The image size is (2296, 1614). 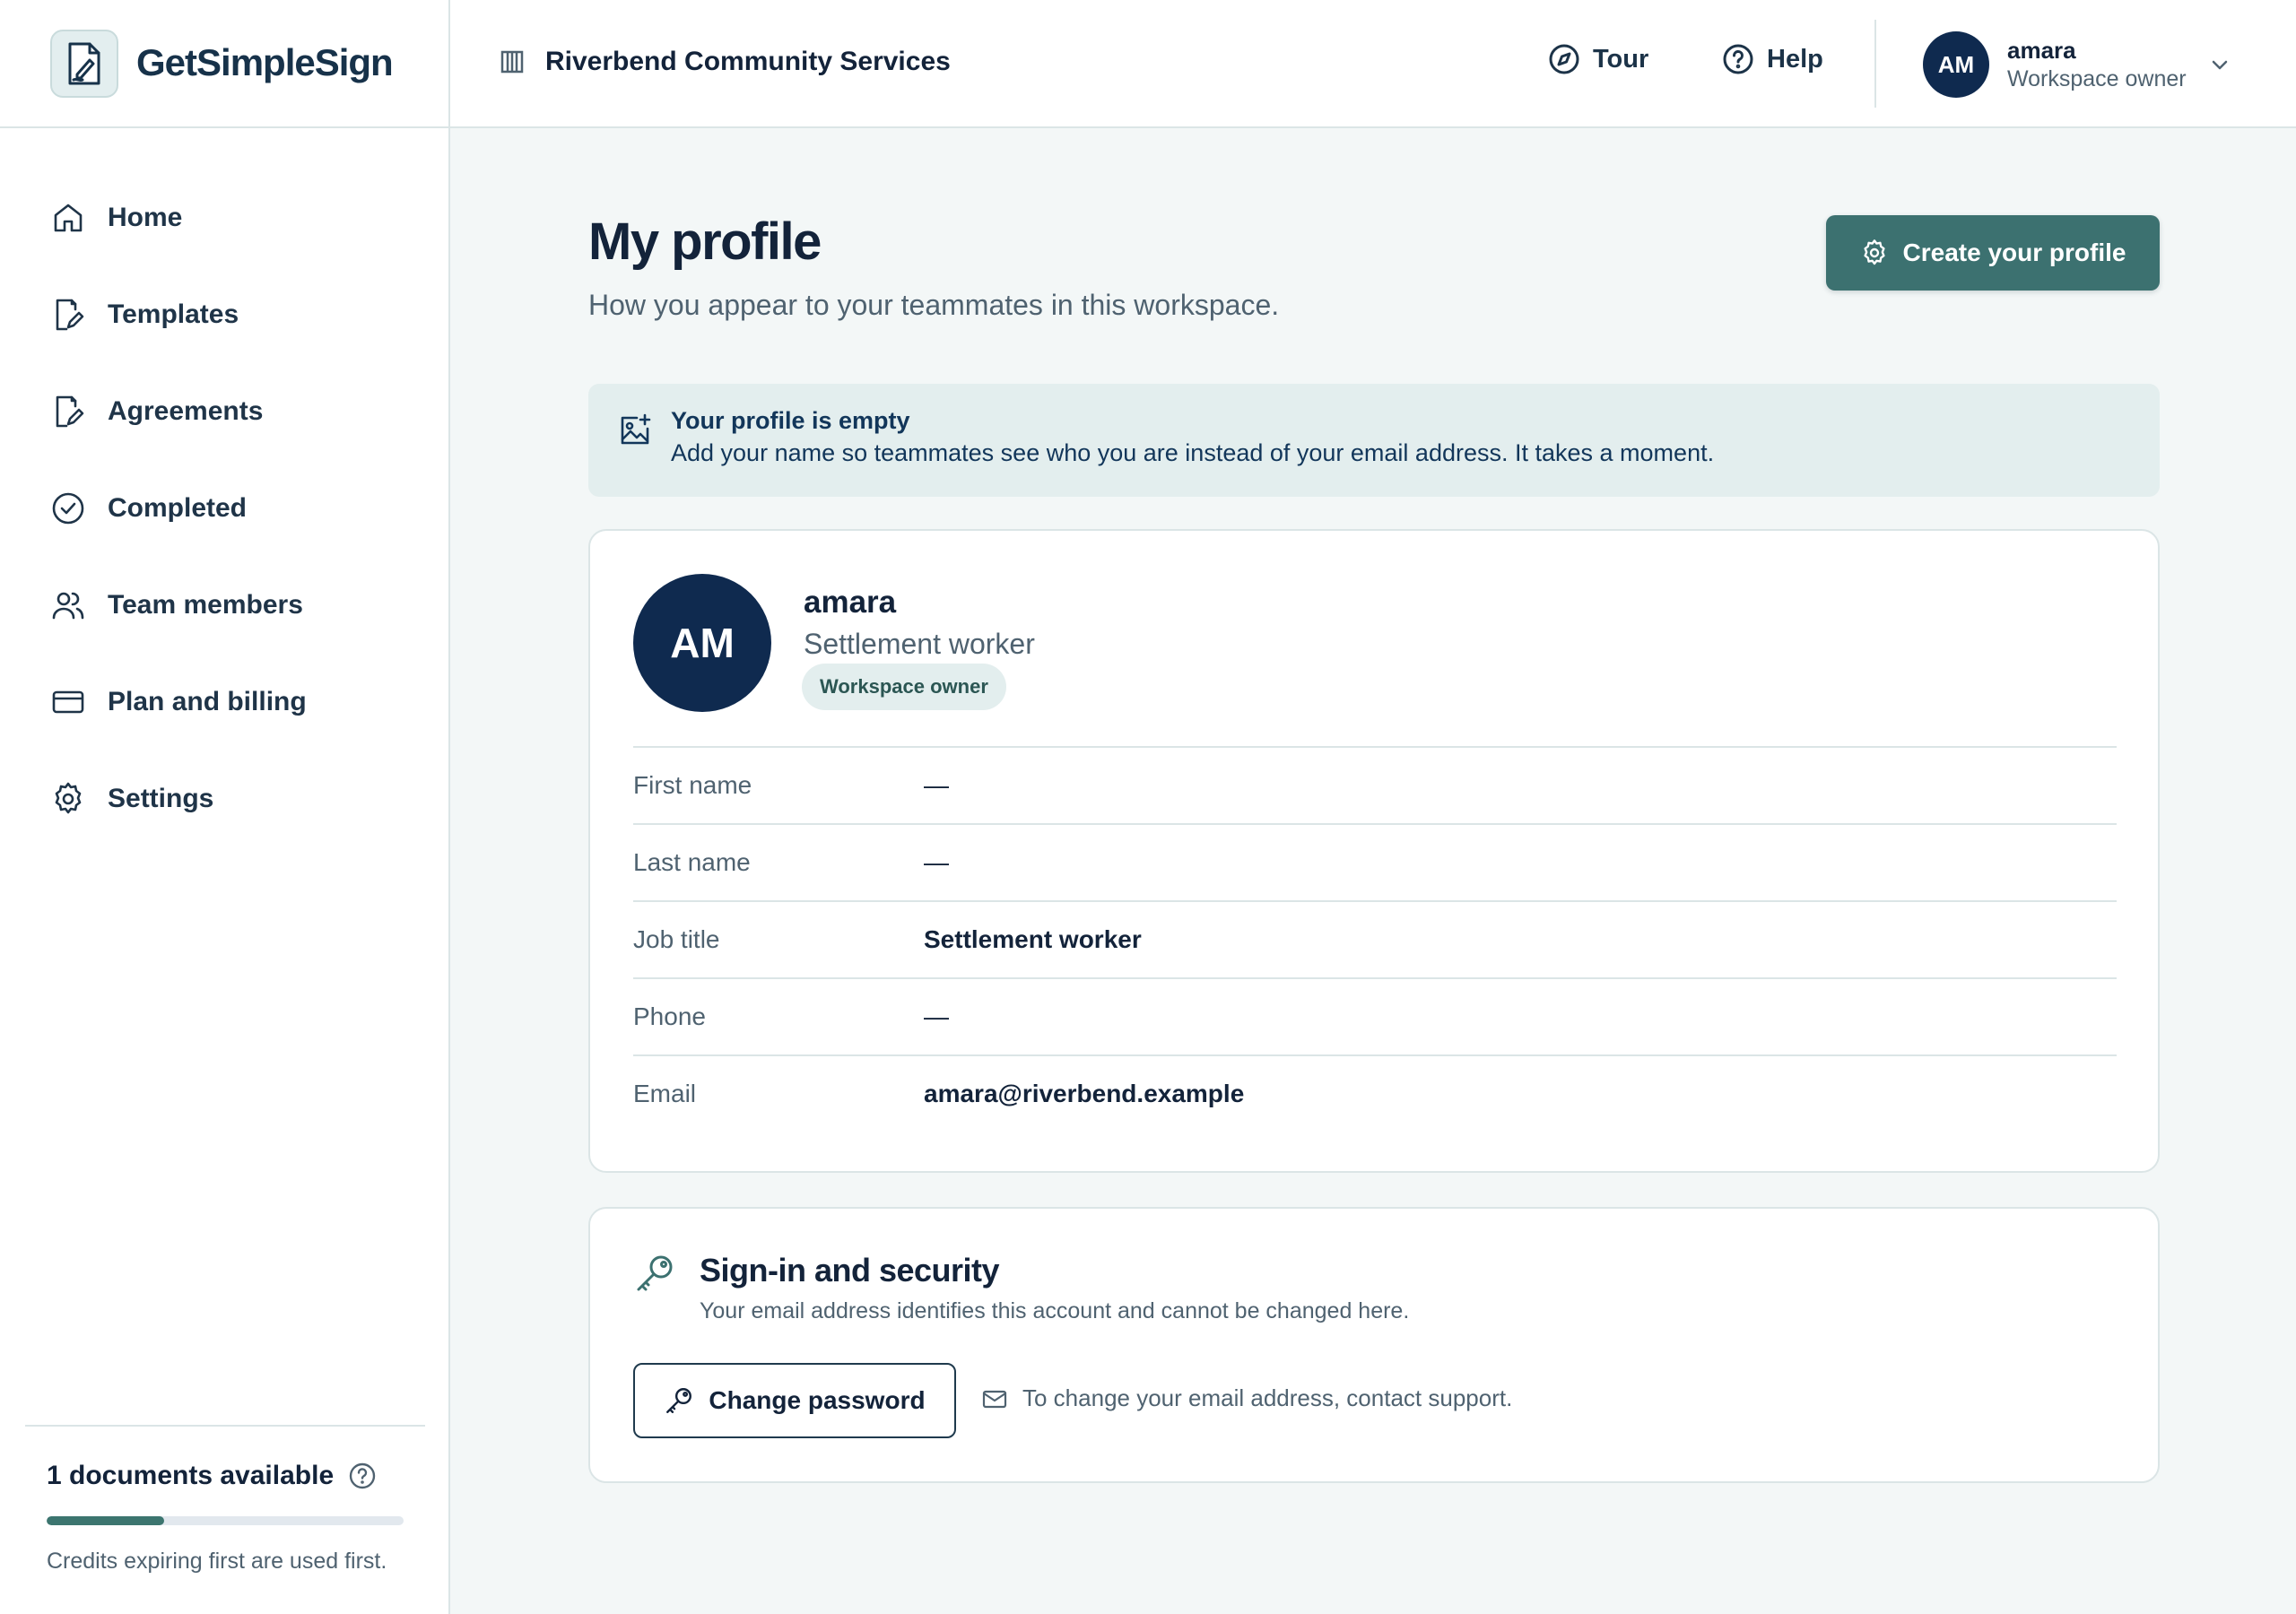 I want to click on sidebar-item-agreements: Agreements, so click(x=238, y=411).